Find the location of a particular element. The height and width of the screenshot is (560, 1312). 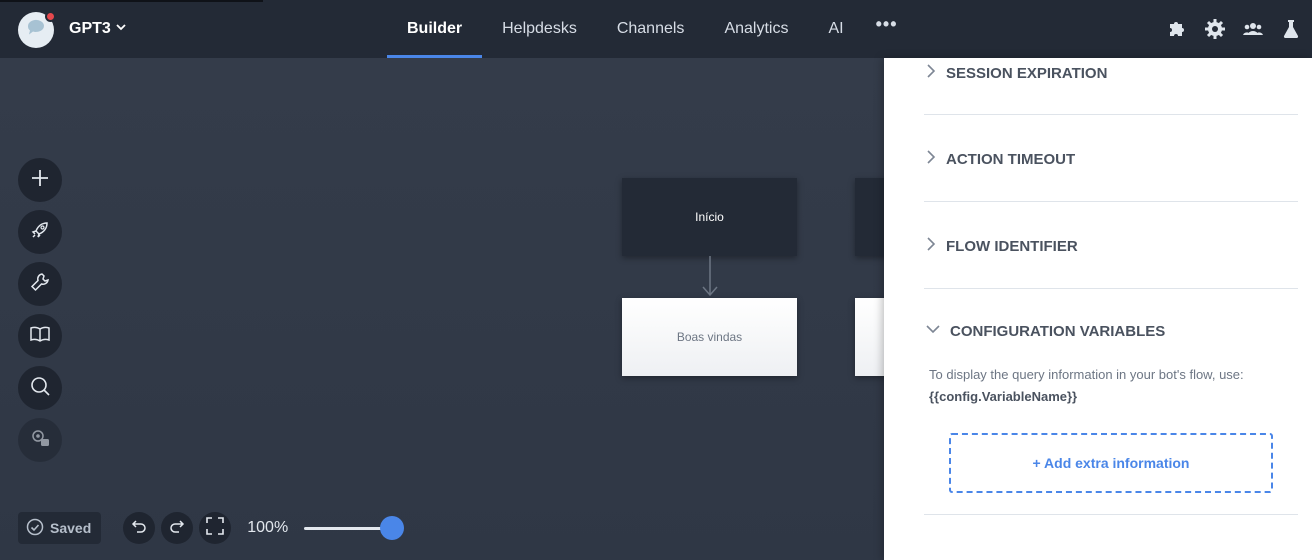

settings-lock-button is located at coordinates (40, 440).